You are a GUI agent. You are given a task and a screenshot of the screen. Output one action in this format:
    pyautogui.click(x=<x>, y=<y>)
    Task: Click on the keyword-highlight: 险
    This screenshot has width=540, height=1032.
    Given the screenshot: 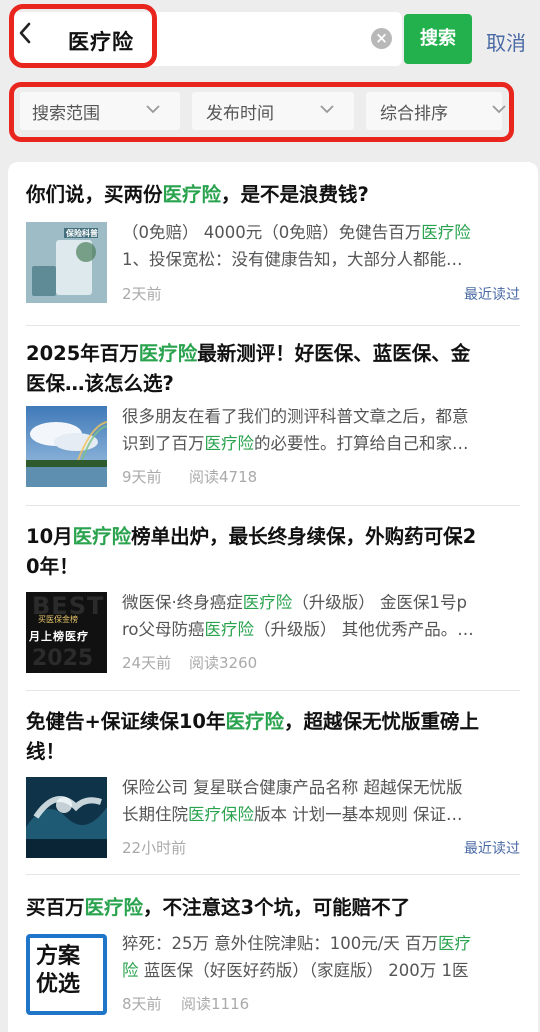 What is the action you would take?
    pyautogui.click(x=130, y=970)
    